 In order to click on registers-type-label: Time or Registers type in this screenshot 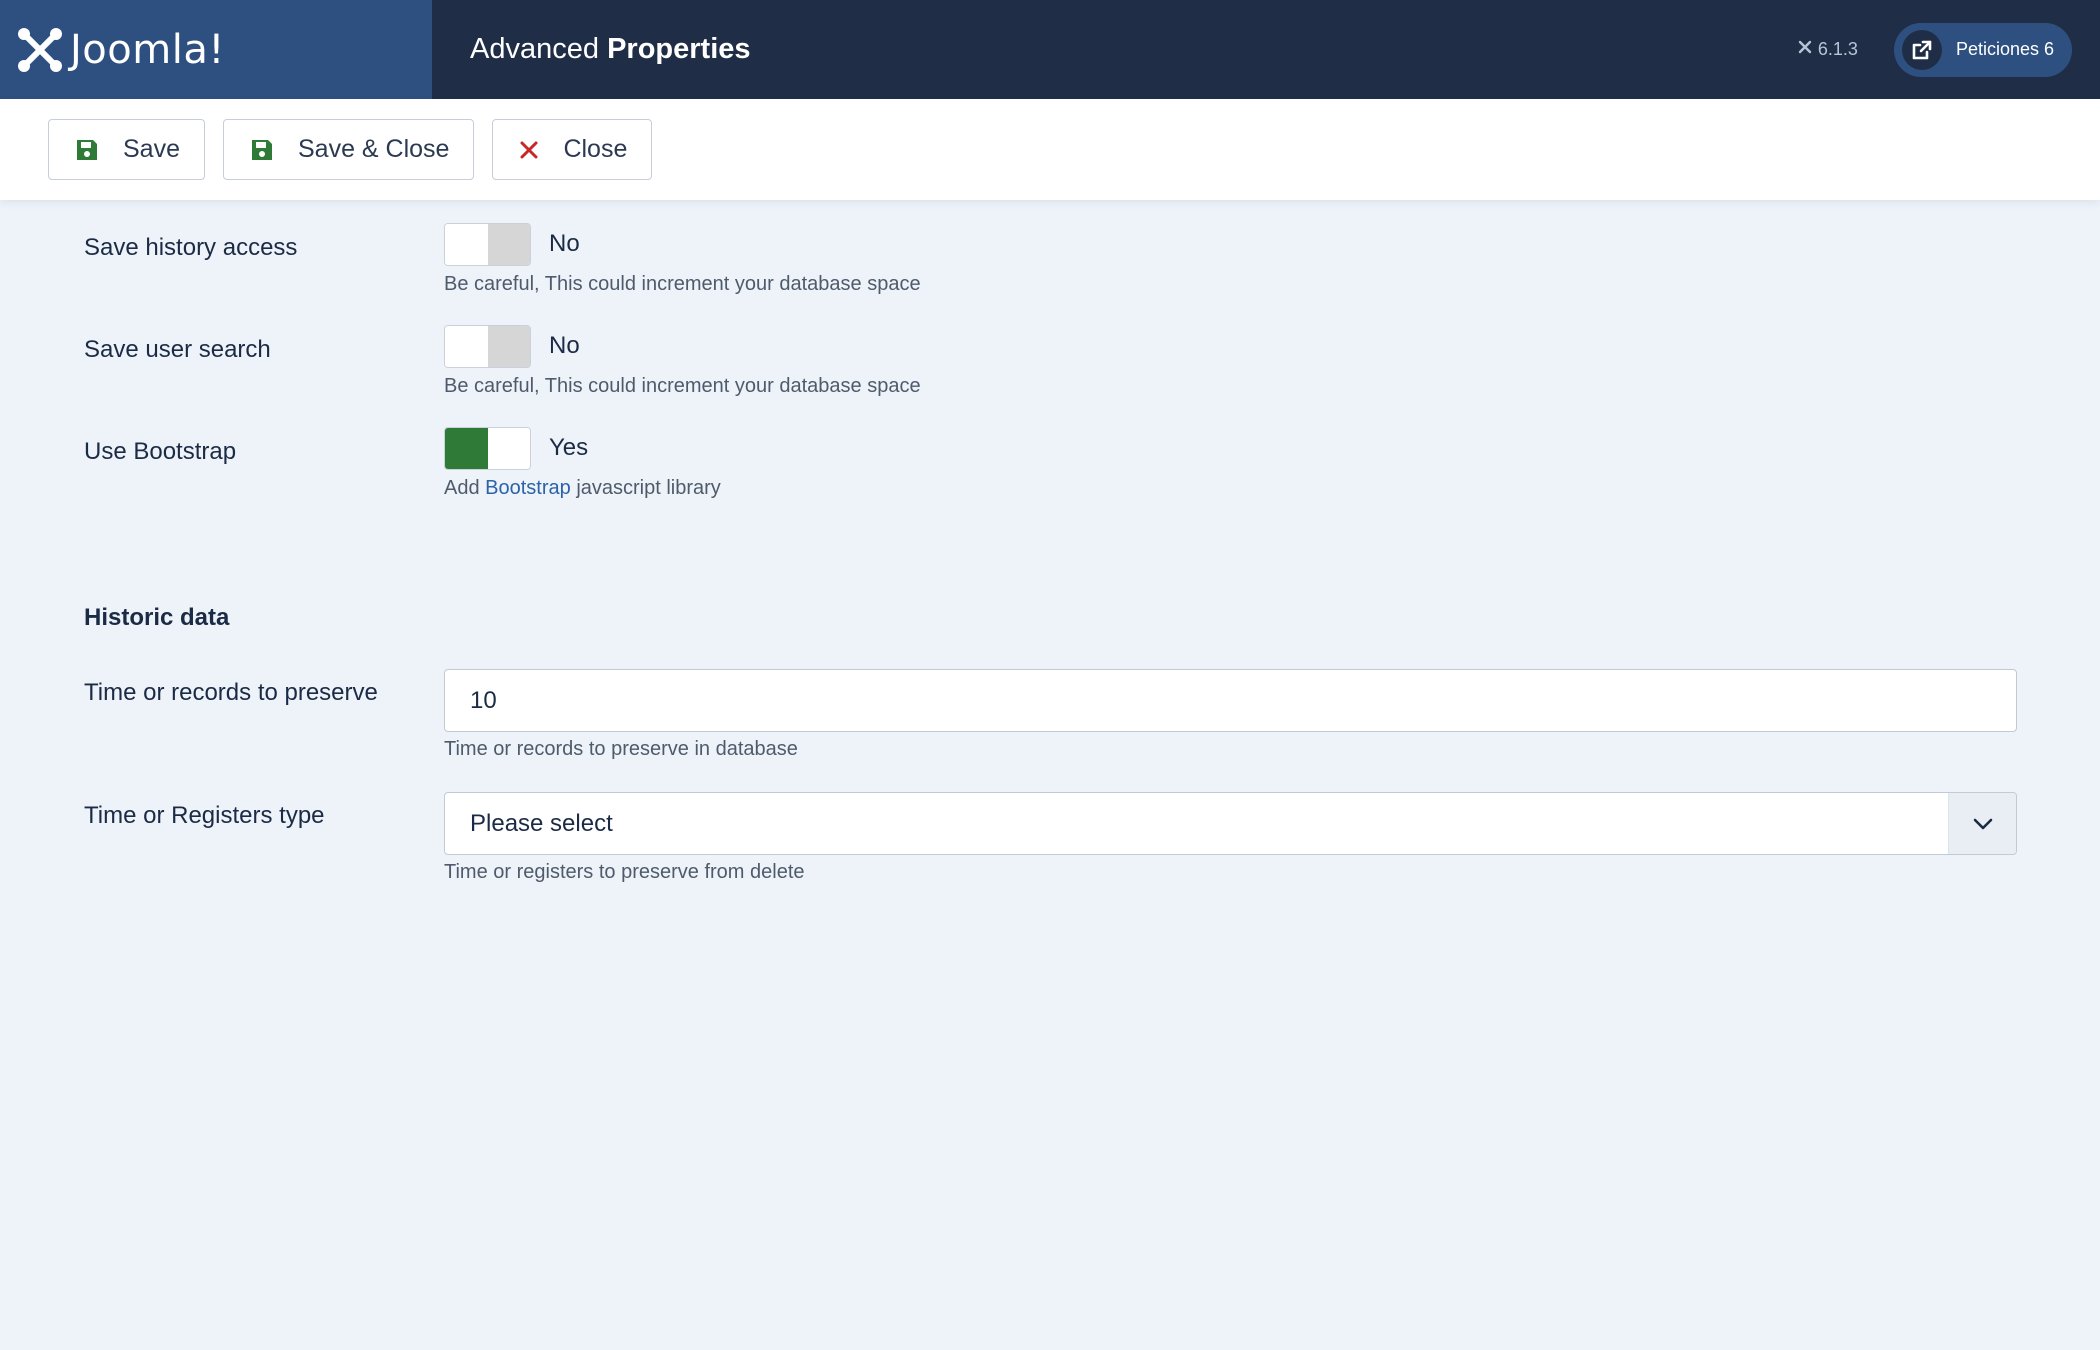, I will do `click(204, 815)`.